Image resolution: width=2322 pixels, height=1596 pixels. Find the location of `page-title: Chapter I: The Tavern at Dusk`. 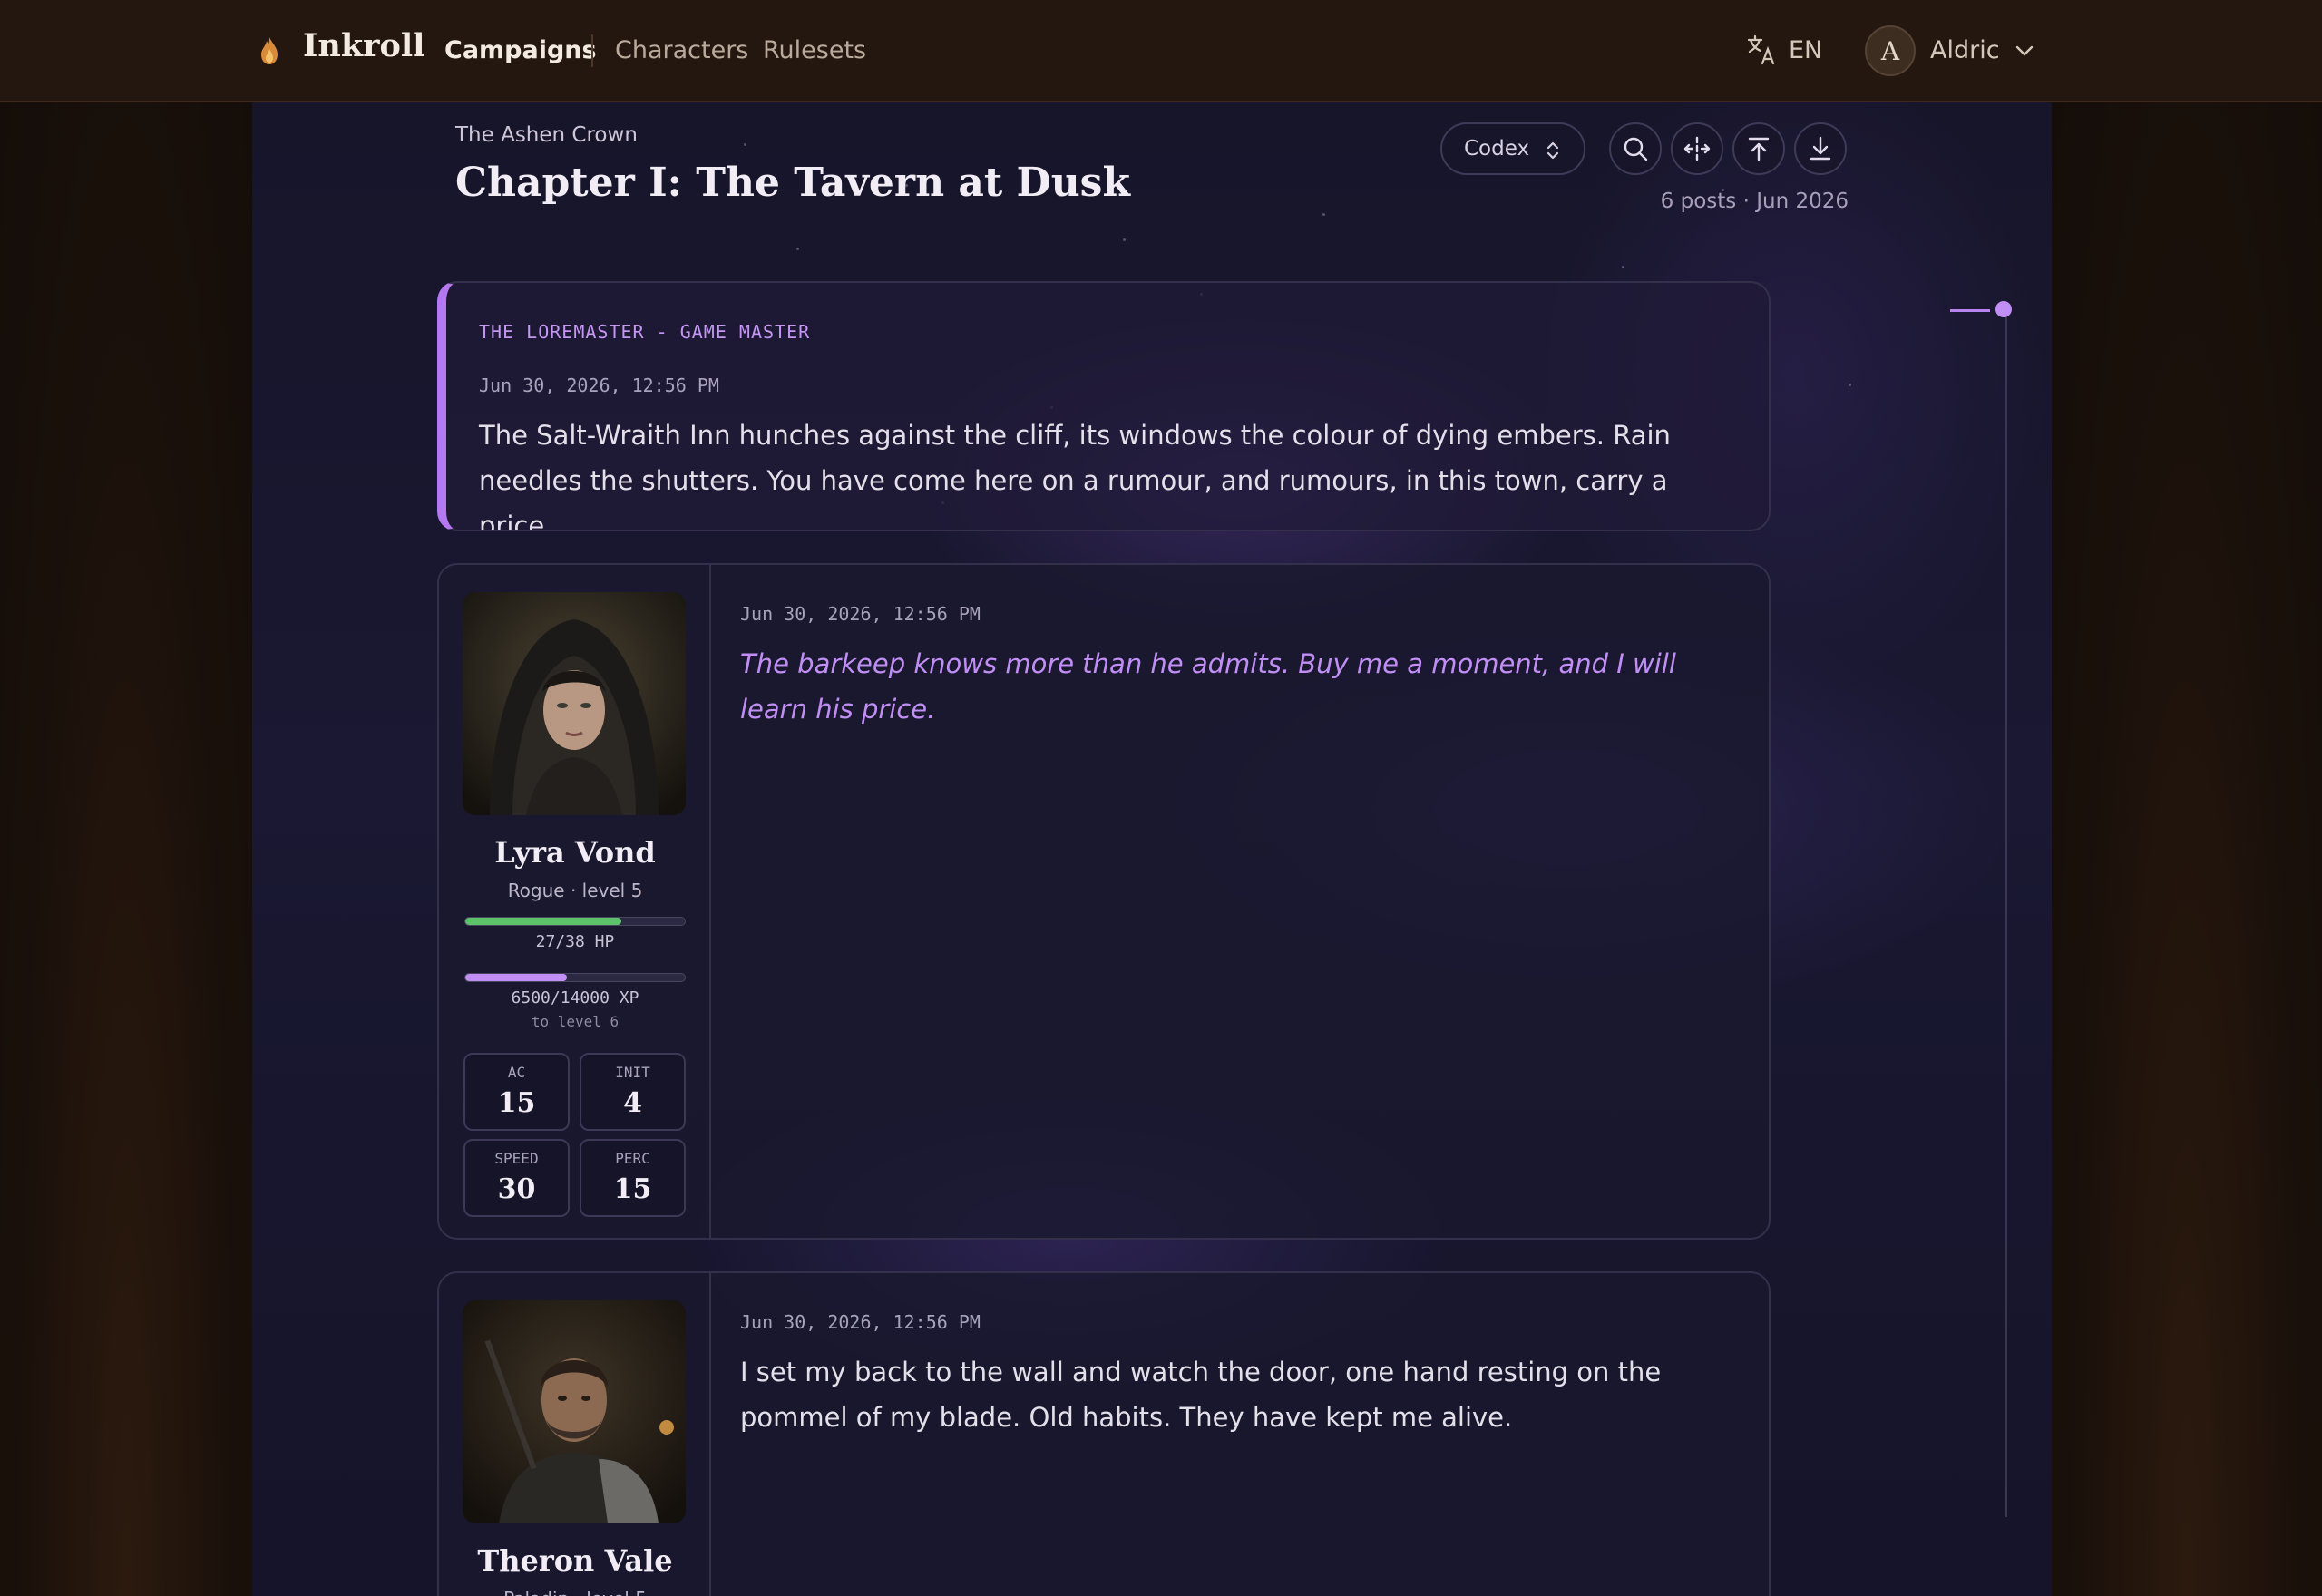

page-title: Chapter I: The Tavern at Dusk is located at coordinates (792, 183).